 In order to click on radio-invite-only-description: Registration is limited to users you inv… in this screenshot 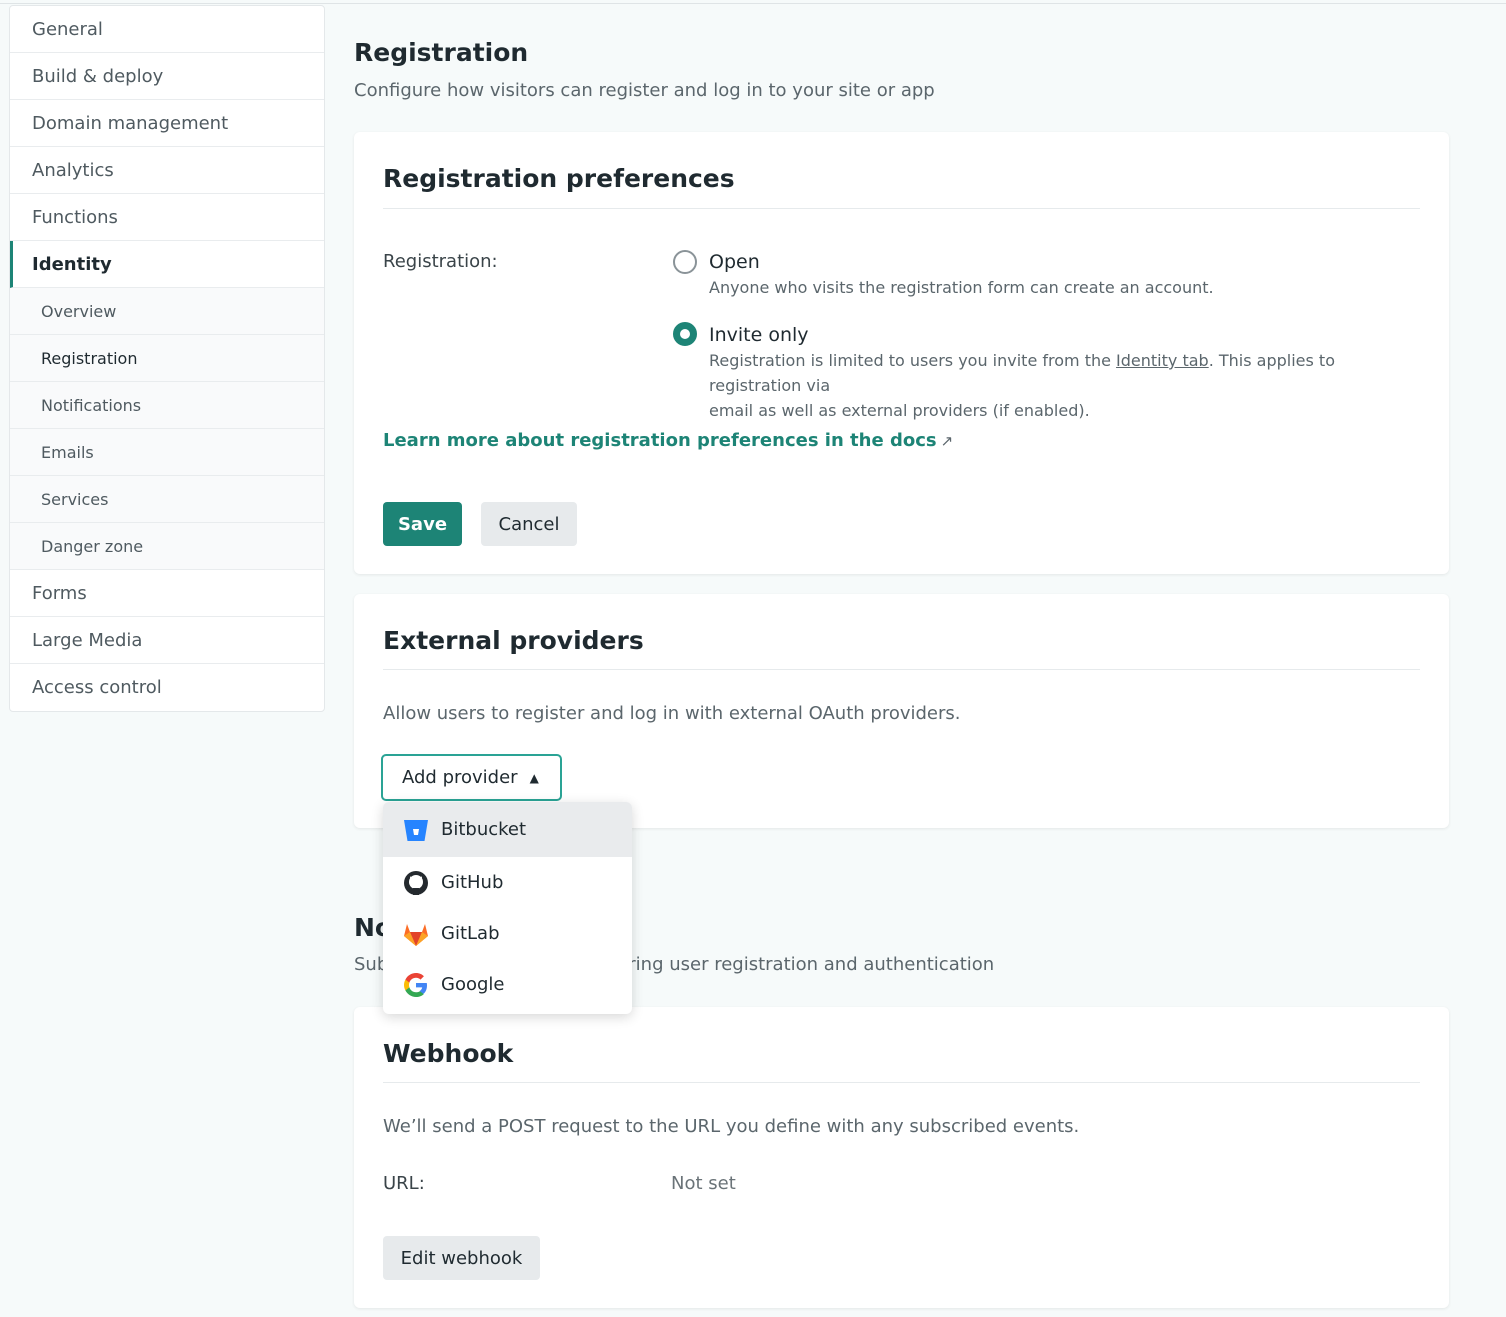, I will do `click(1022, 385)`.